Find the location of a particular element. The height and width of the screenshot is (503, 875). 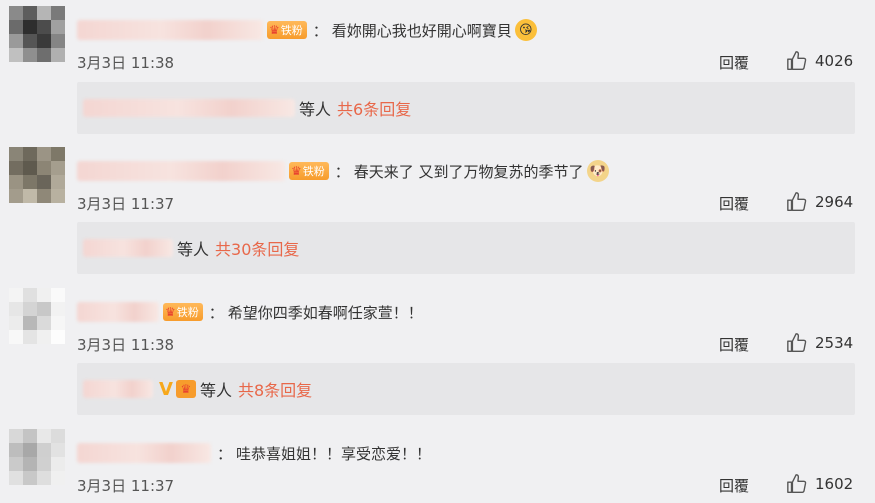

like-button: 2534 is located at coordinates (819, 343).